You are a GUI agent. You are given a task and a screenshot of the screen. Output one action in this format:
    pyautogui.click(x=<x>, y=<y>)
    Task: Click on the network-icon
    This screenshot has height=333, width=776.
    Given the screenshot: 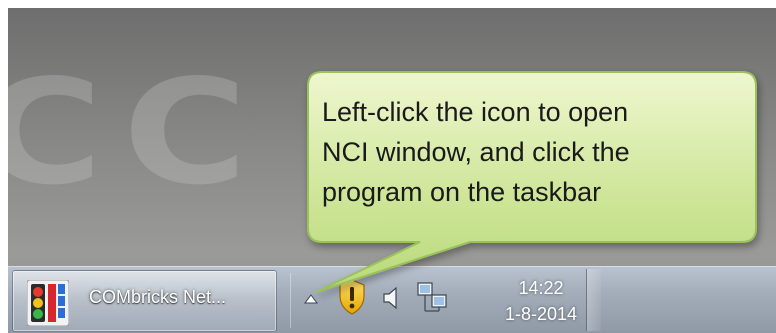 What is the action you would take?
    pyautogui.click(x=433, y=298)
    